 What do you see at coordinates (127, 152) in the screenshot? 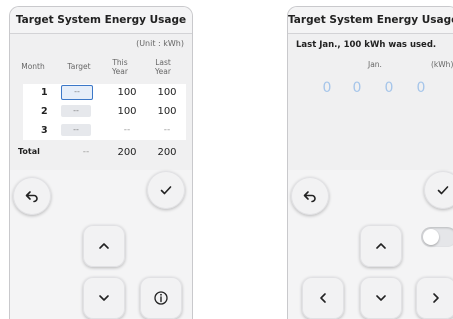
I see `total-this-year: 200` at bounding box center [127, 152].